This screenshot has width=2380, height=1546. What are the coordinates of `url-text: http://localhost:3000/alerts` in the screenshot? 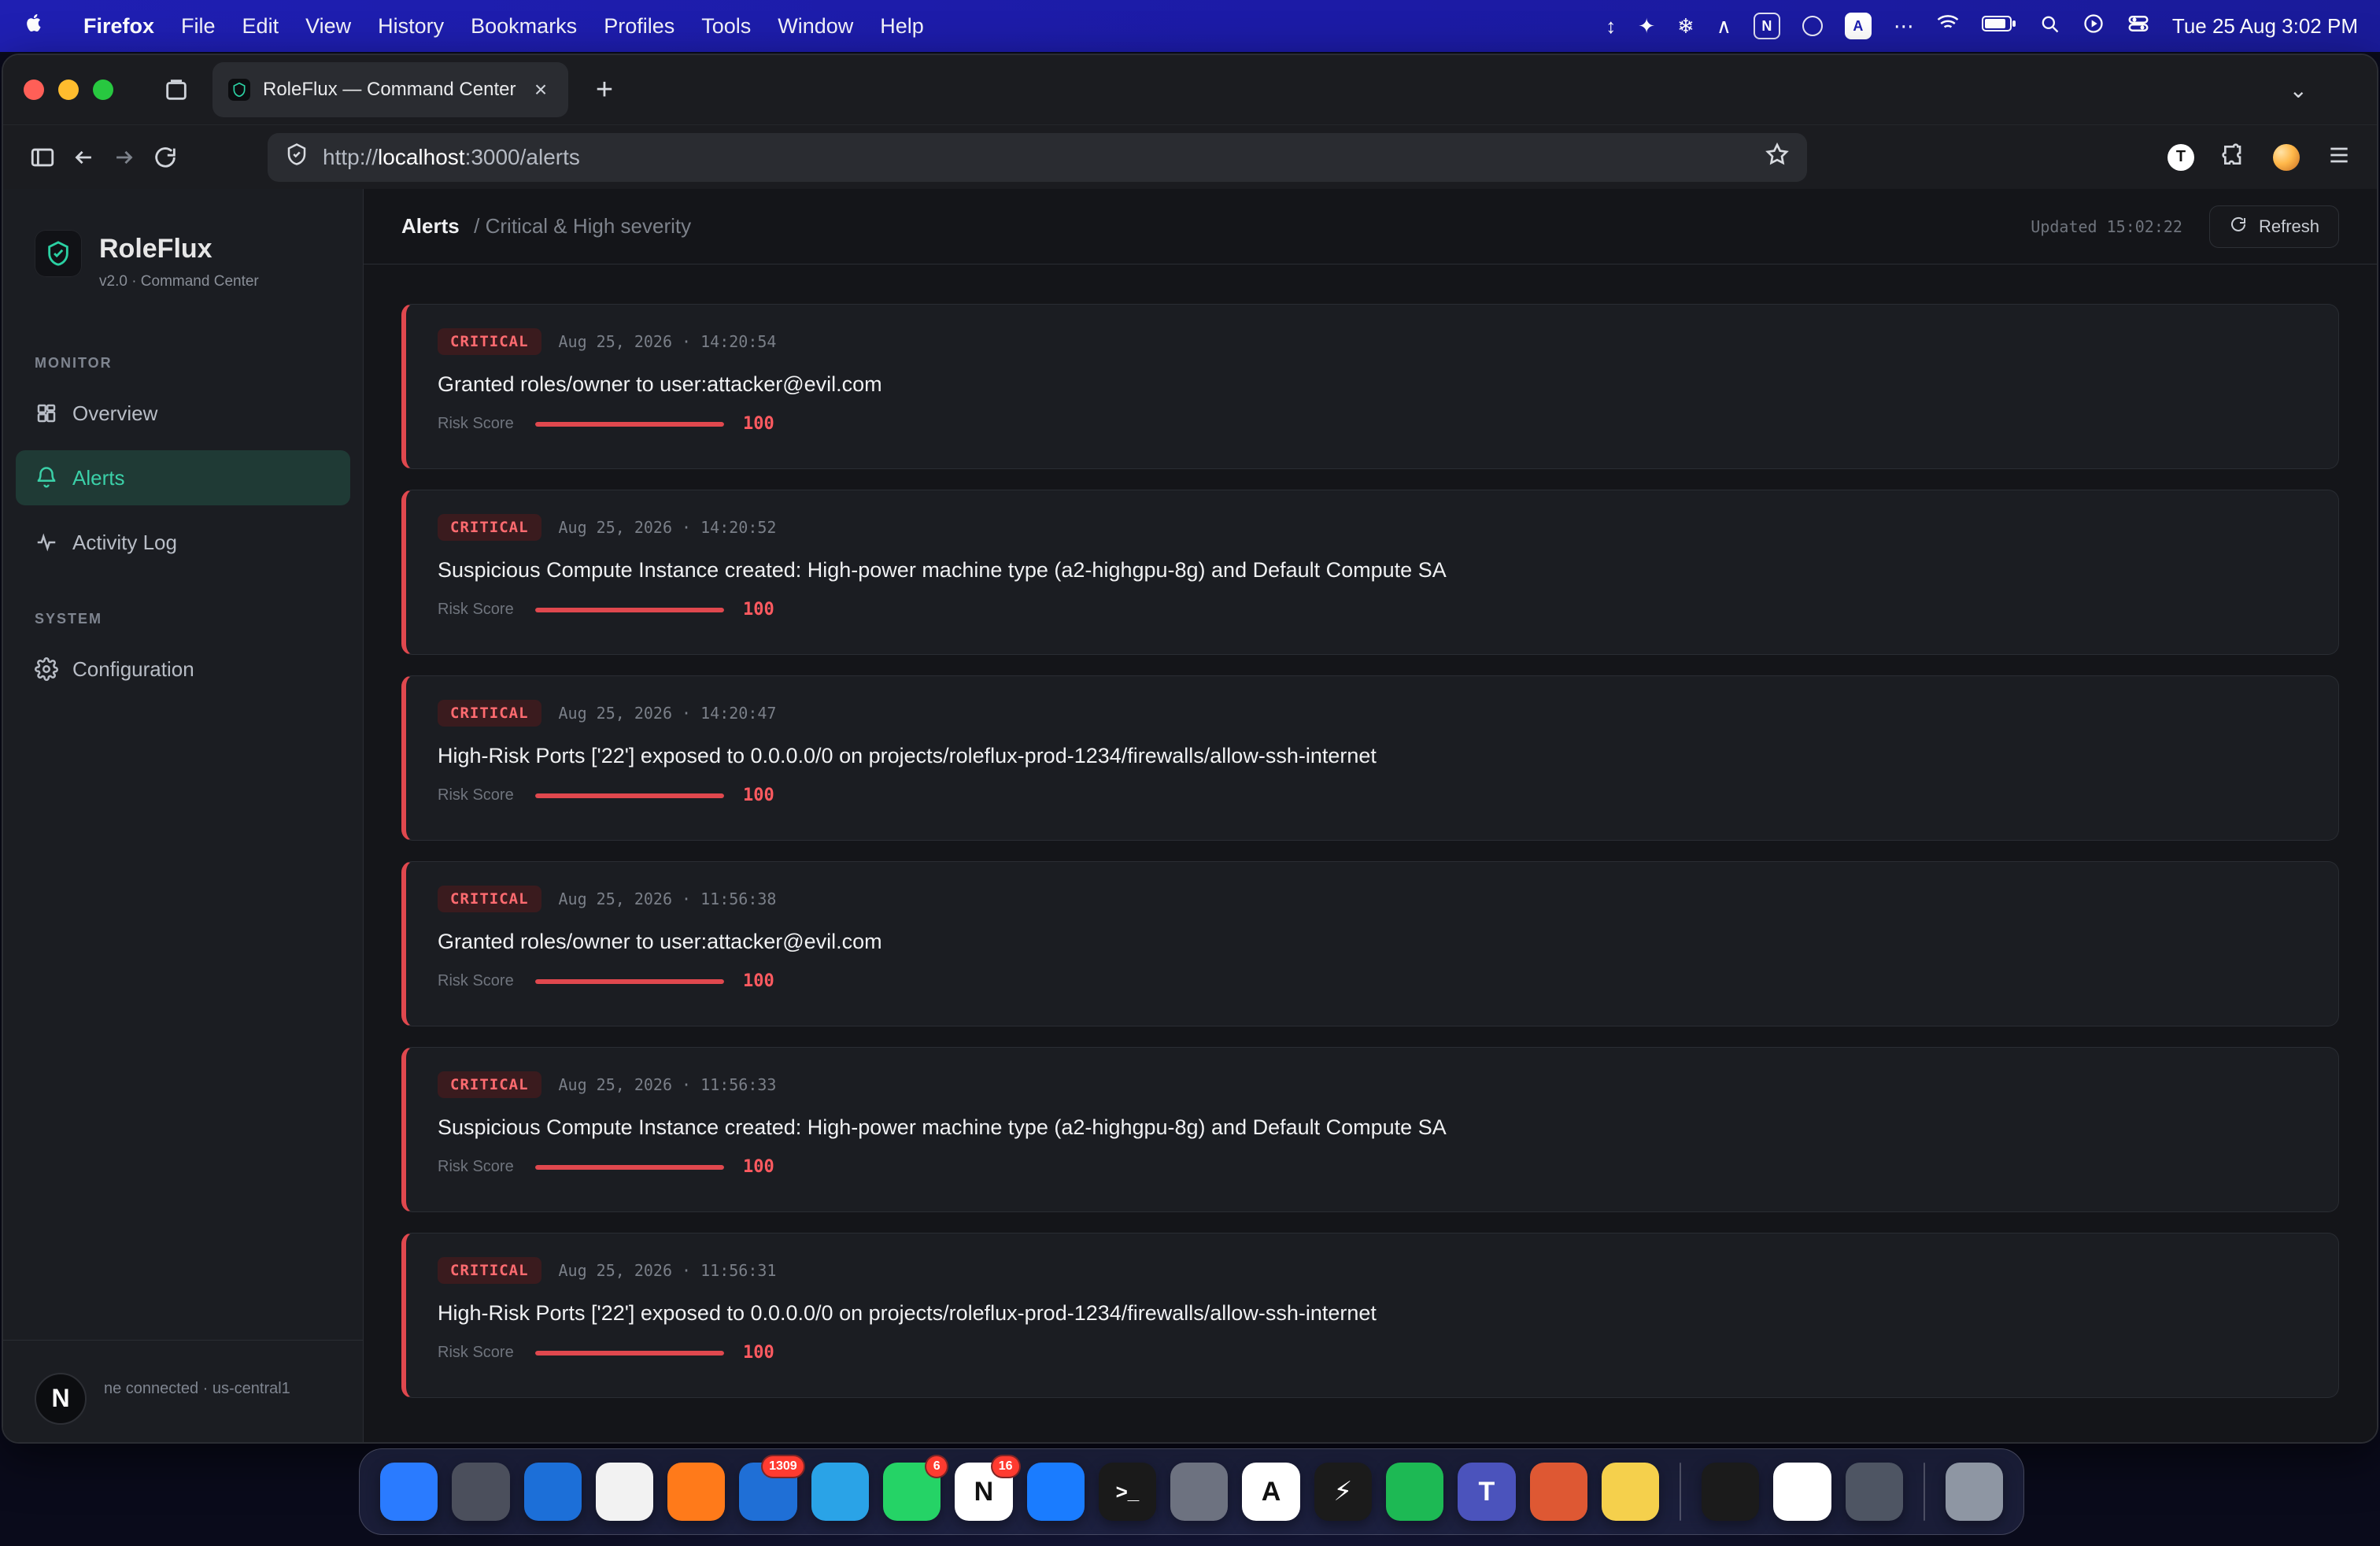 It's located at (1036, 157).